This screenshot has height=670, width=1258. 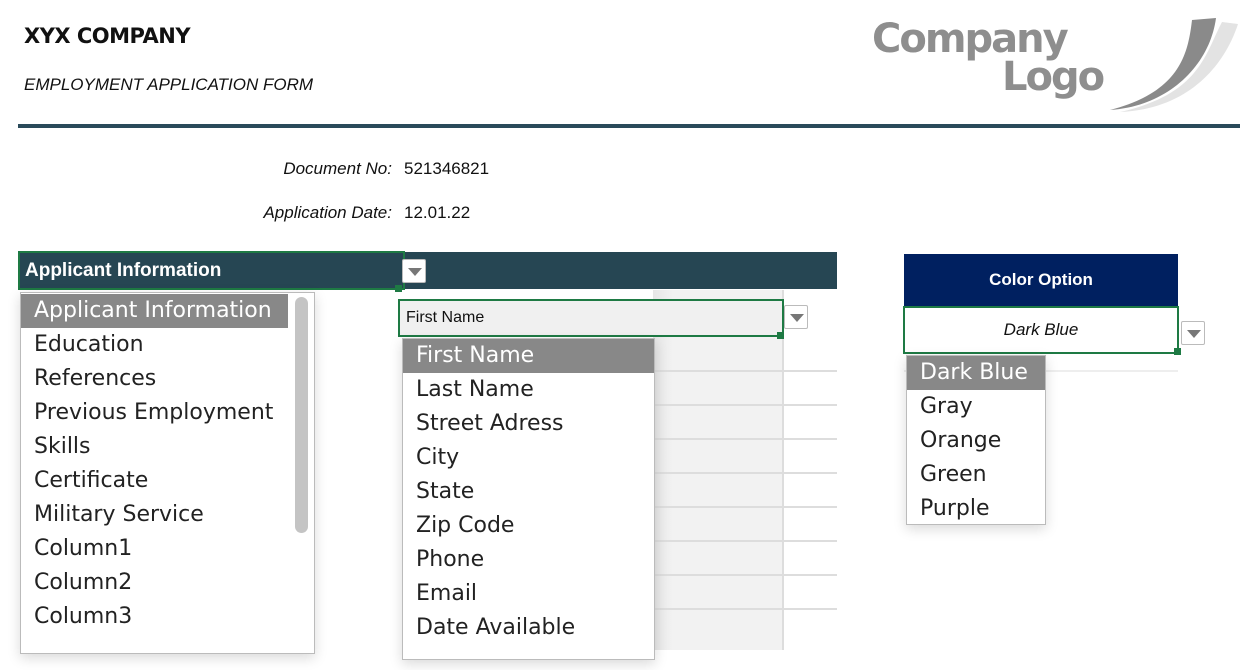 I want to click on color-dropdown-list: Dark Blue Gray Orange Green Purple, so click(x=976, y=440).